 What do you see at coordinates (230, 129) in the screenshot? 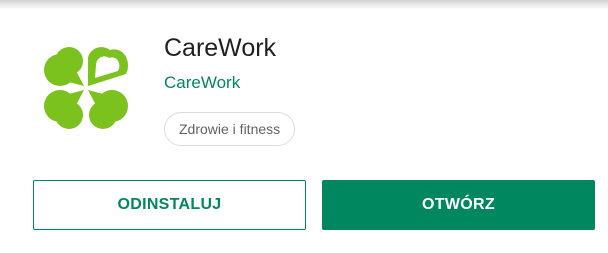
I see `category-chip: Zdrowie i fitness` at bounding box center [230, 129].